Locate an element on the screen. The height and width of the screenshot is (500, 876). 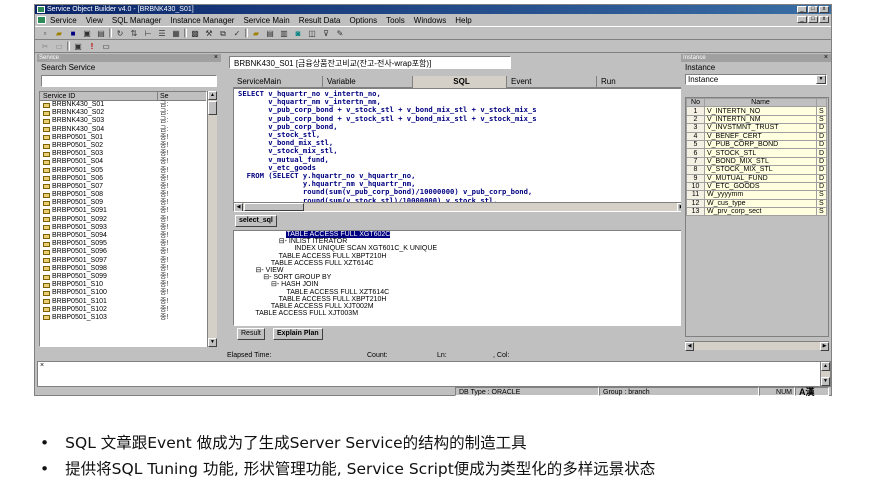
pen-icon: ✎ is located at coordinates (340, 33).